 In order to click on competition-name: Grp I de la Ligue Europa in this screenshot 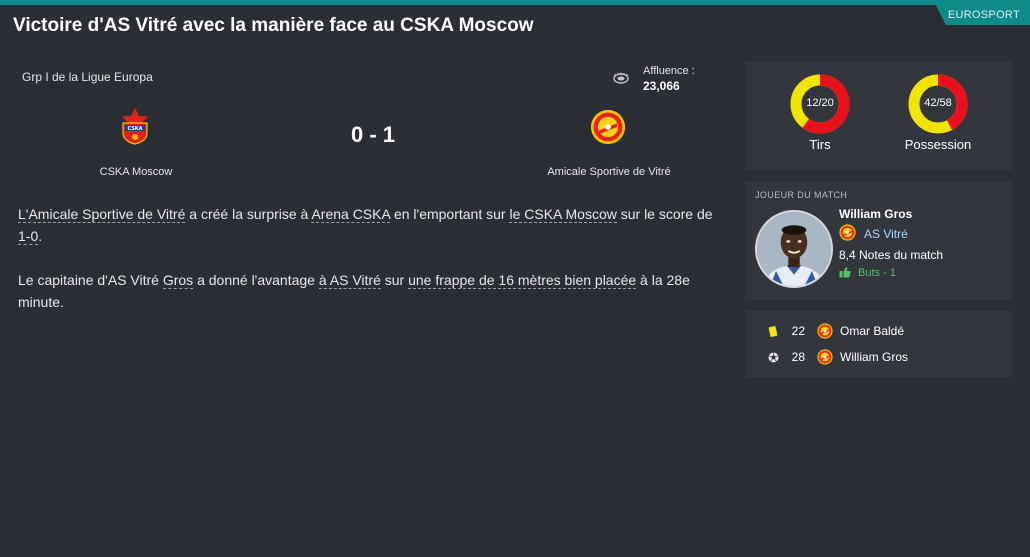, I will do `click(87, 77)`.